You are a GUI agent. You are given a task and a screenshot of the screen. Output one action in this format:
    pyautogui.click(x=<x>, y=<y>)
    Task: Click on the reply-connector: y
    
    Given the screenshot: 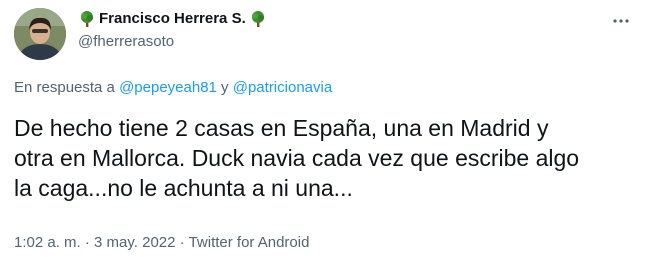 What is the action you would take?
    pyautogui.click(x=224, y=87)
    